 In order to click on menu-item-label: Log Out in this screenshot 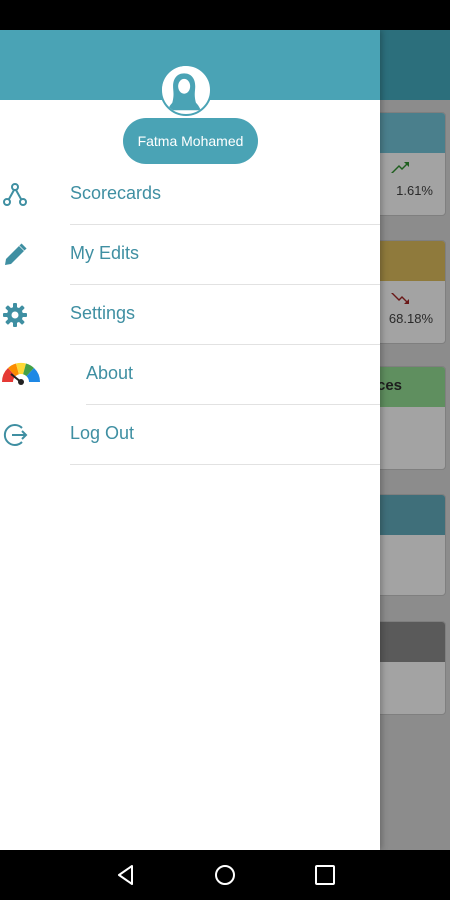, I will do `click(102, 433)`.